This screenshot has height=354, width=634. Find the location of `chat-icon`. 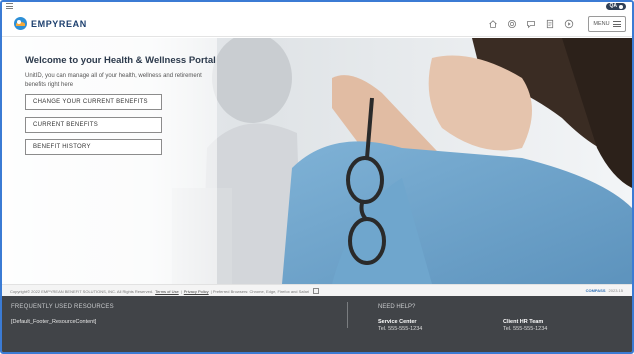

chat-icon is located at coordinates (531, 24).